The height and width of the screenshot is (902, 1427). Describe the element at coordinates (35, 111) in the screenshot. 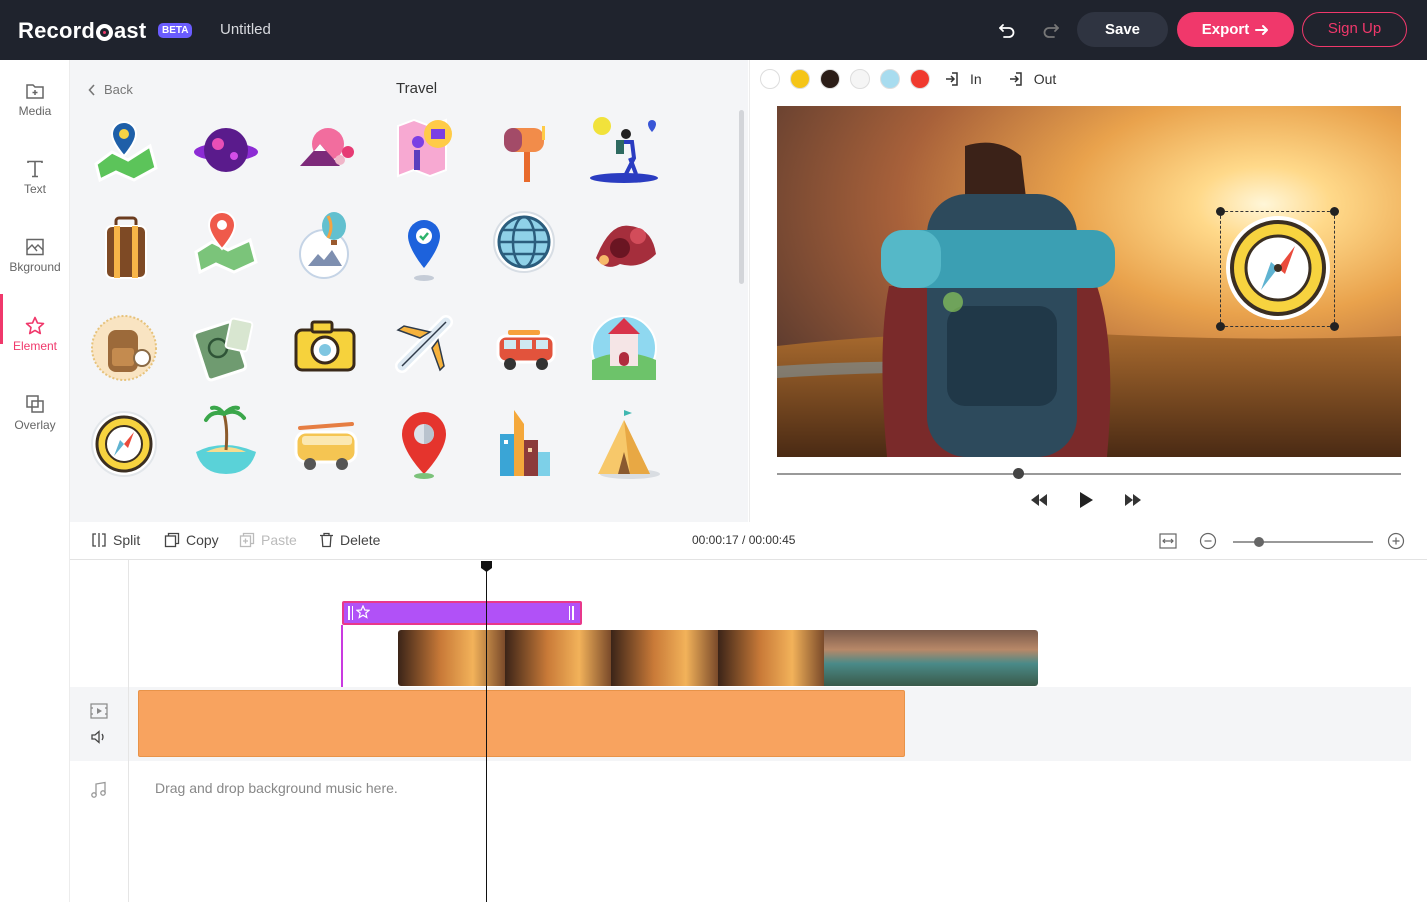

I see `sidebar-label: Media` at that location.